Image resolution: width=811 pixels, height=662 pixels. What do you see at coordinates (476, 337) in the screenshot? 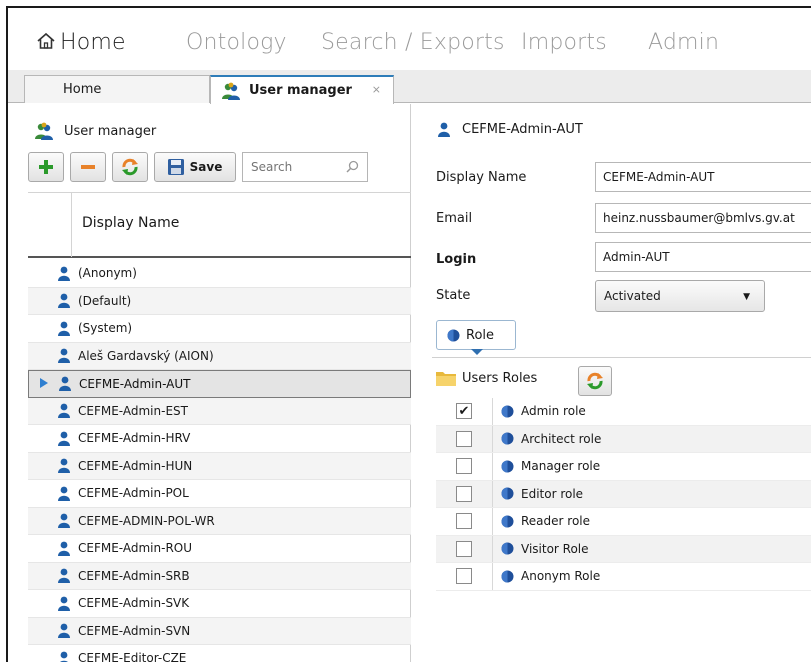
I see `tab-role: Role` at bounding box center [476, 337].